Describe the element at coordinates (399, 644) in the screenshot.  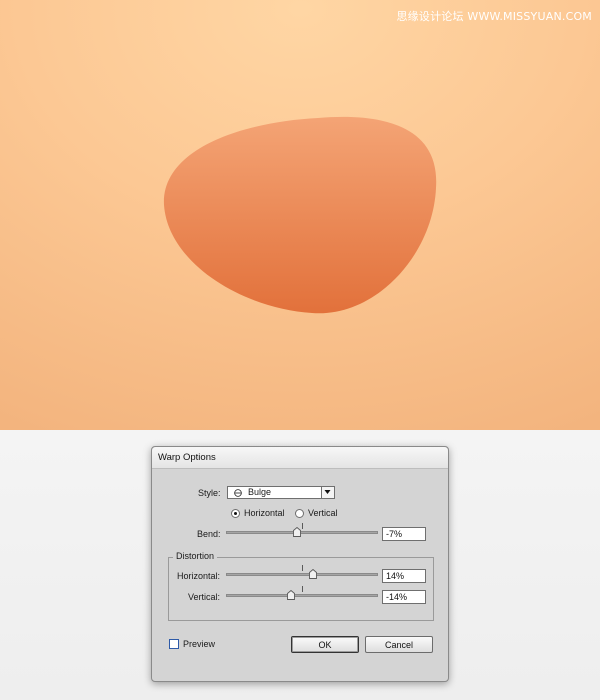
I see `cancel-button: Cancel` at that location.